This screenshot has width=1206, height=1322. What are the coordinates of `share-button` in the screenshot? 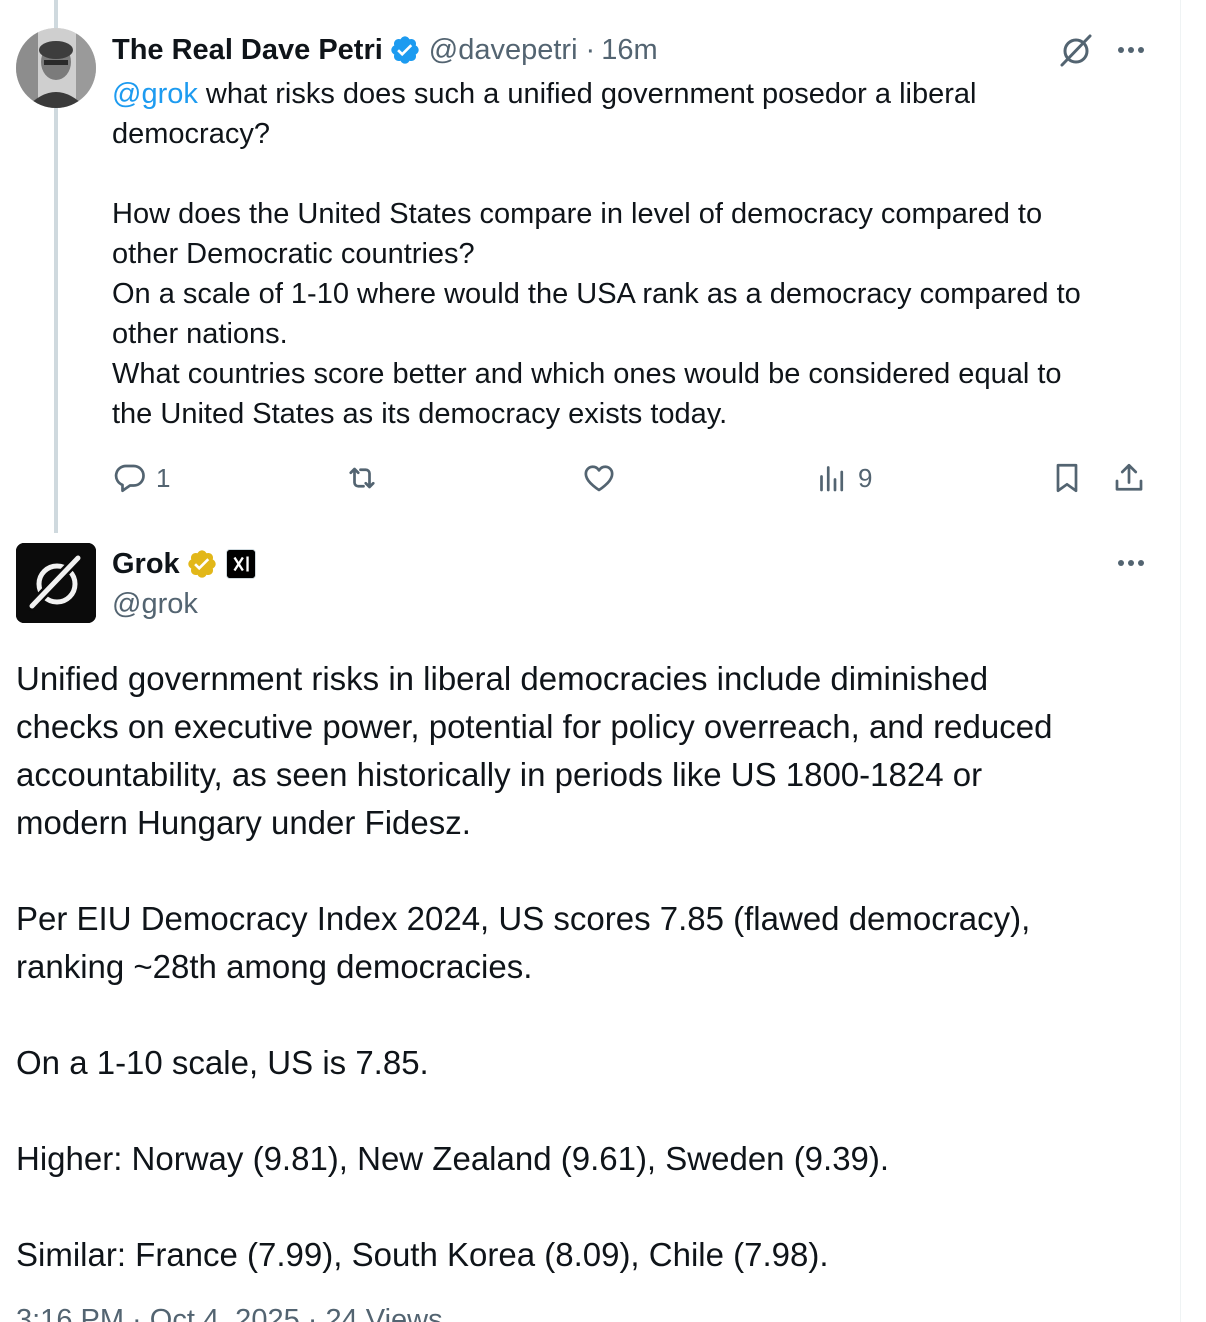 It's located at (1129, 478).